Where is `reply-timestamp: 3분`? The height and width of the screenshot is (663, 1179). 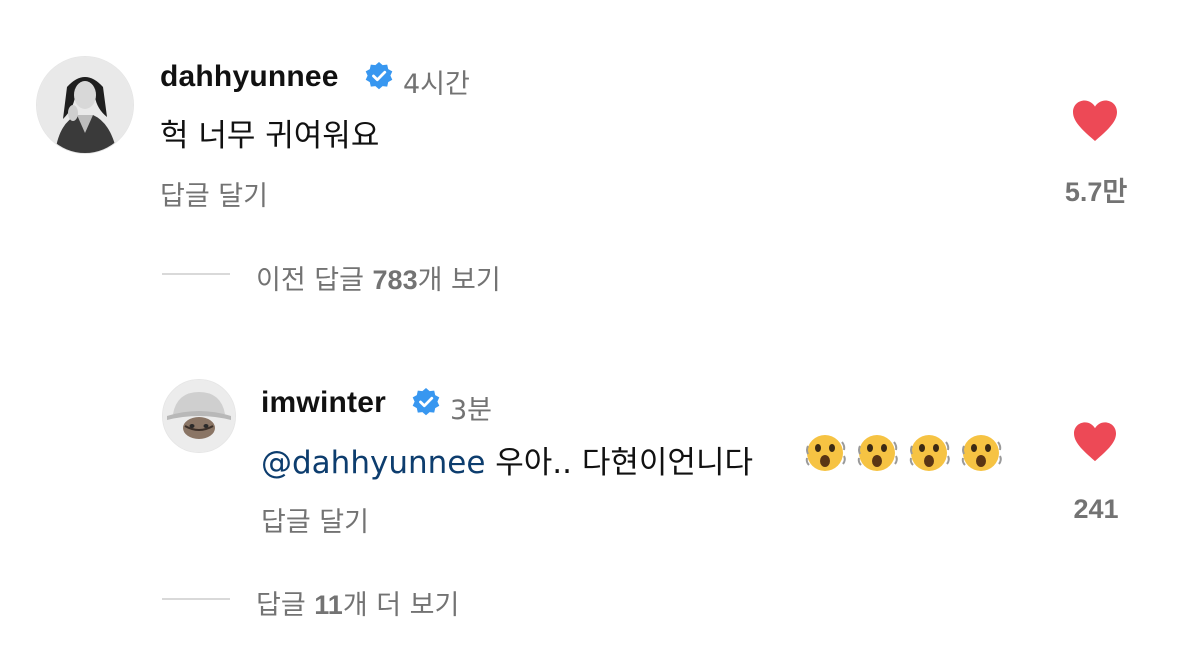 reply-timestamp: 3분 is located at coordinates (471, 410).